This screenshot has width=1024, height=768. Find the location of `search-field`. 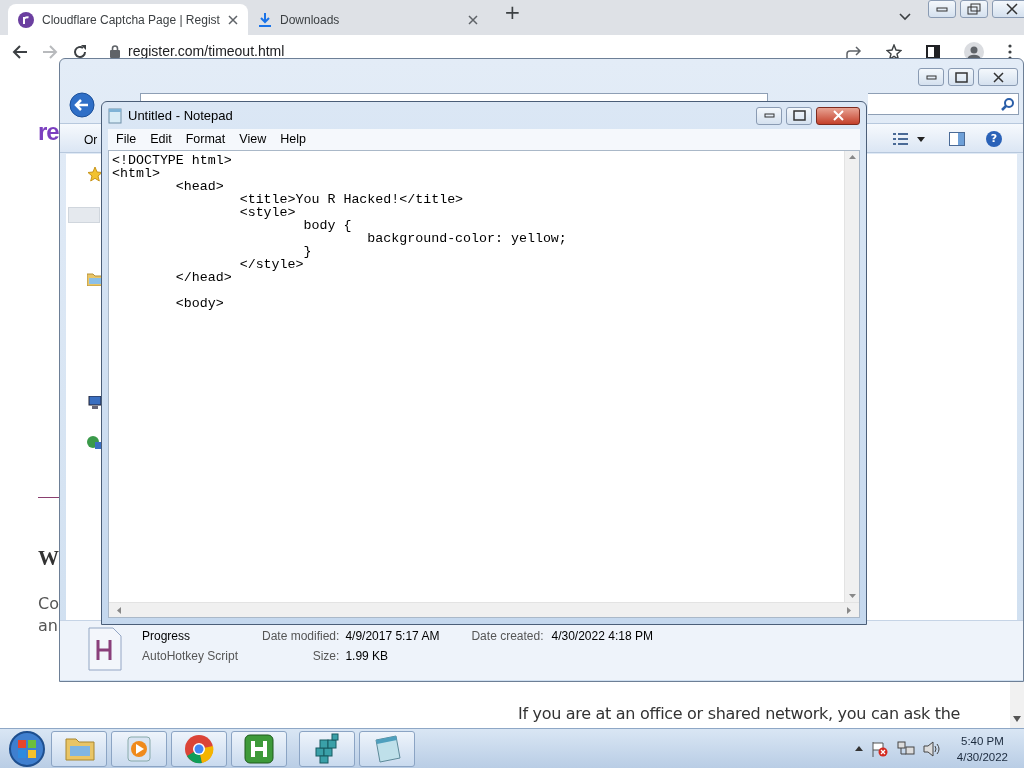

search-field is located at coordinates (943, 104).